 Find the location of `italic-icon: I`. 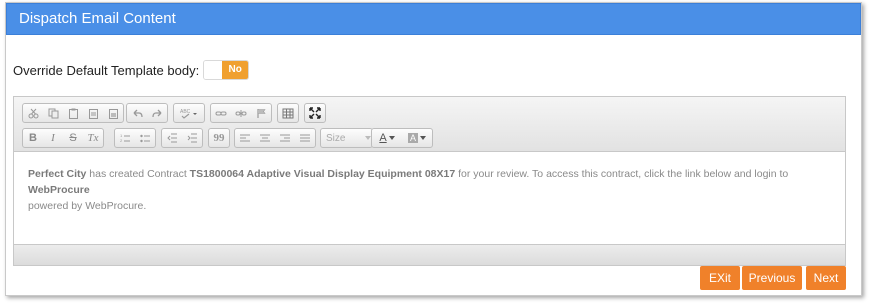

italic-icon: I is located at coordinates (53, 138).